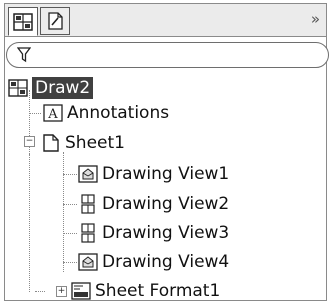 The image size is (330, 305). I want to click on drawing-icon, so click(18, 88).